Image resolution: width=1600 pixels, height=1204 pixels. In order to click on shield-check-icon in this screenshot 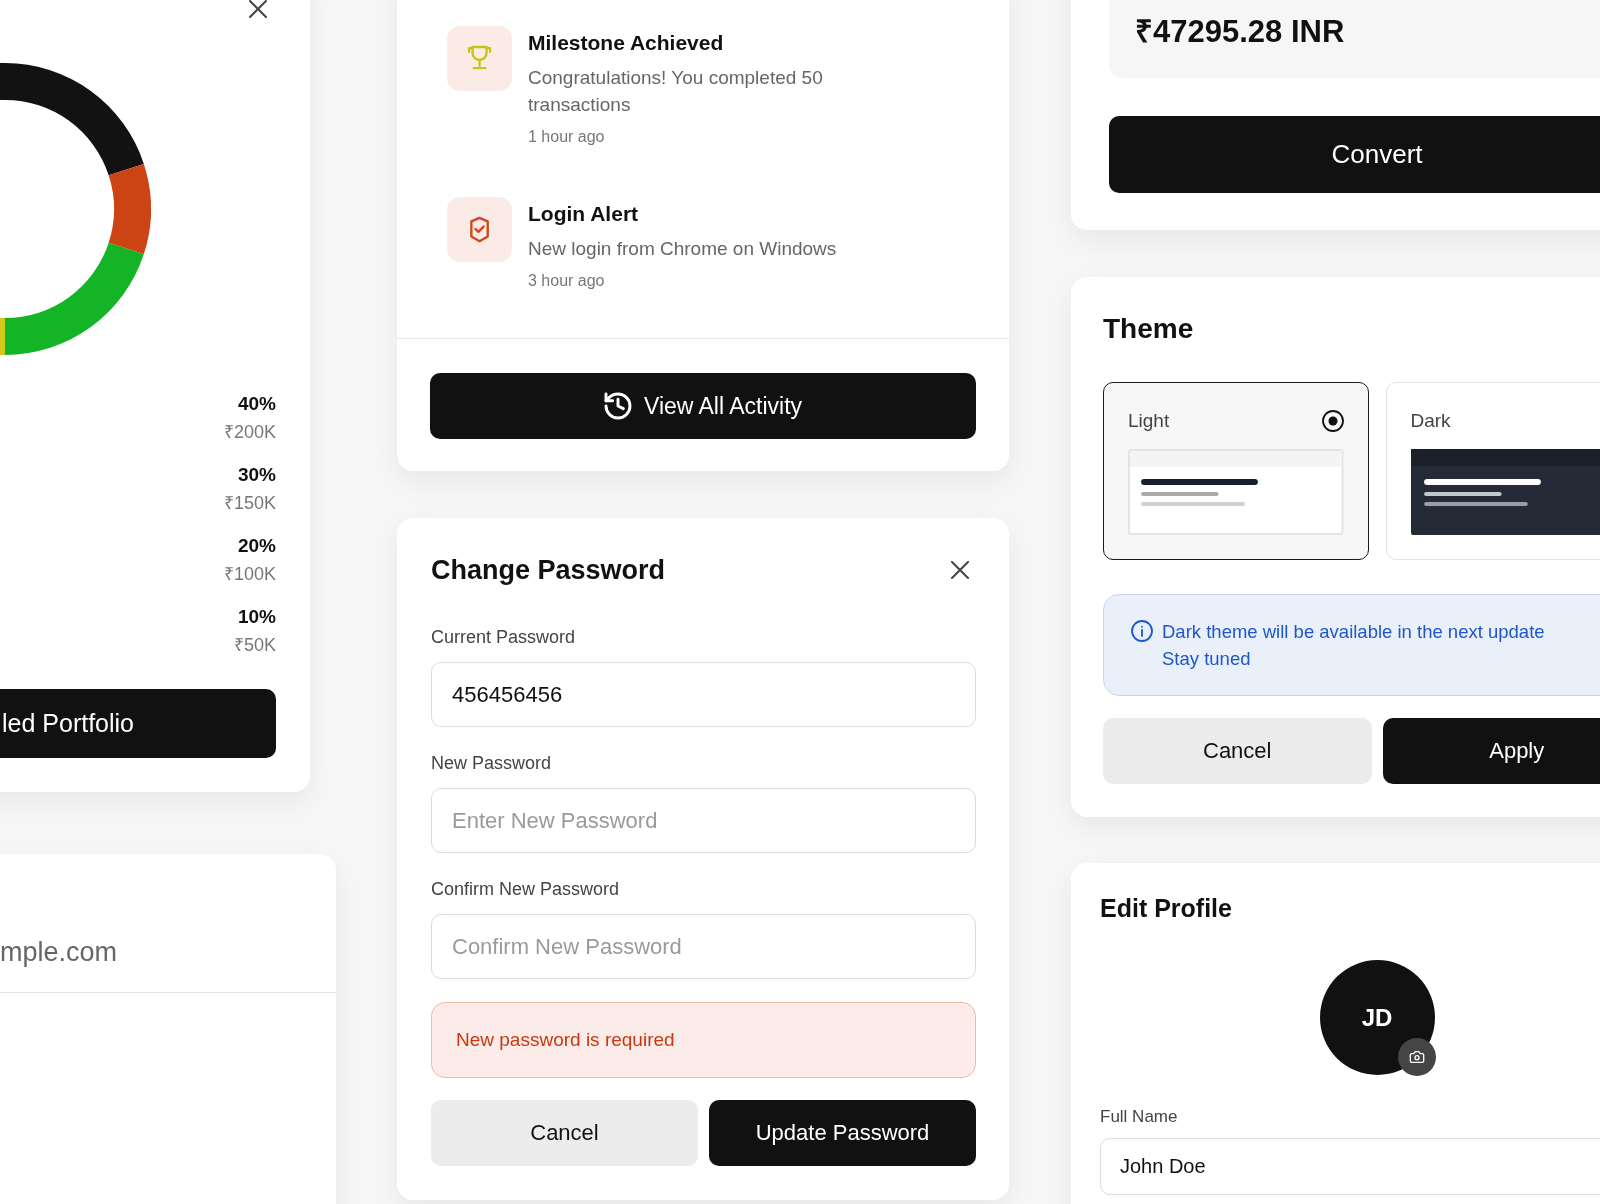, I will do `click(479, 229)`.